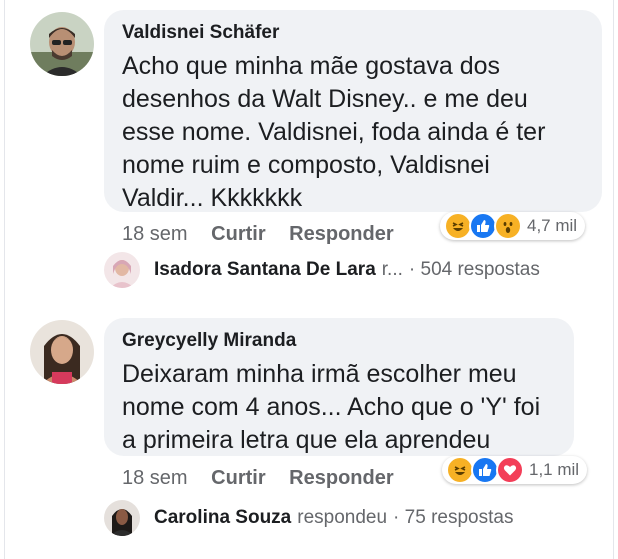  Describe the element at coordinates (311, 66) in the screenshot. I see `comment-text-line: Acho que minha mãe gostava dos` at that location.